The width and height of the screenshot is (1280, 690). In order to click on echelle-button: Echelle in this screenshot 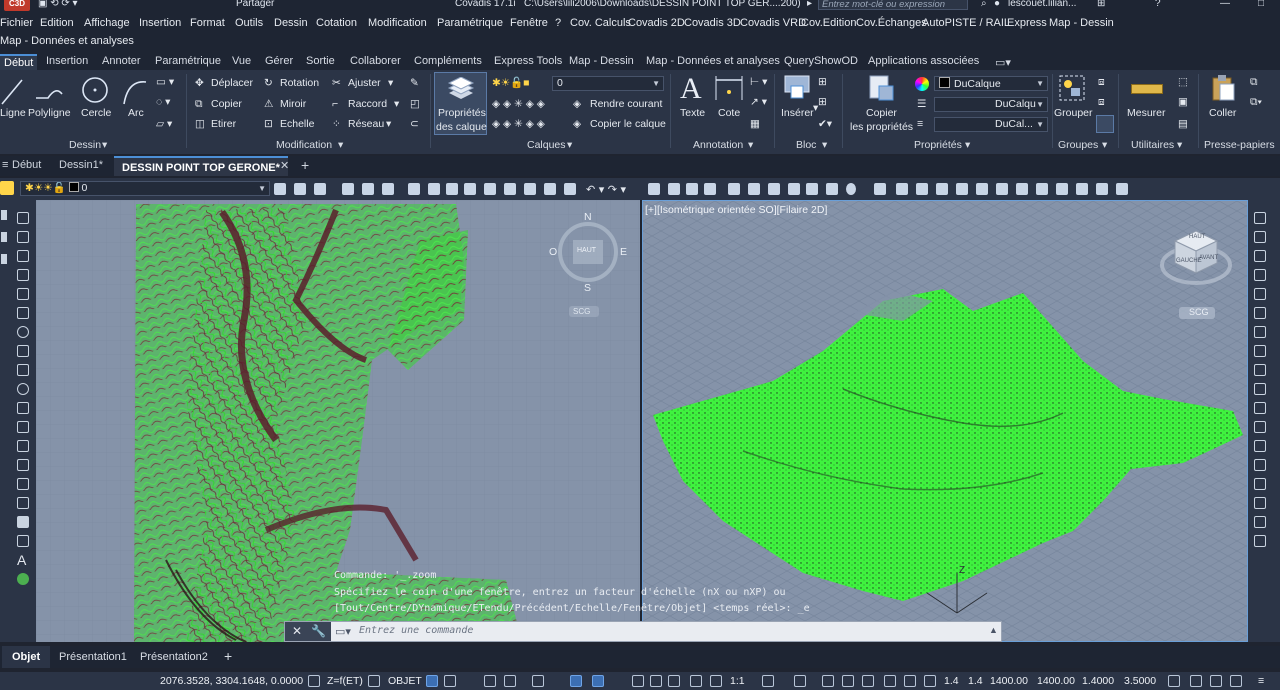, I will do `click(297, 124)`.